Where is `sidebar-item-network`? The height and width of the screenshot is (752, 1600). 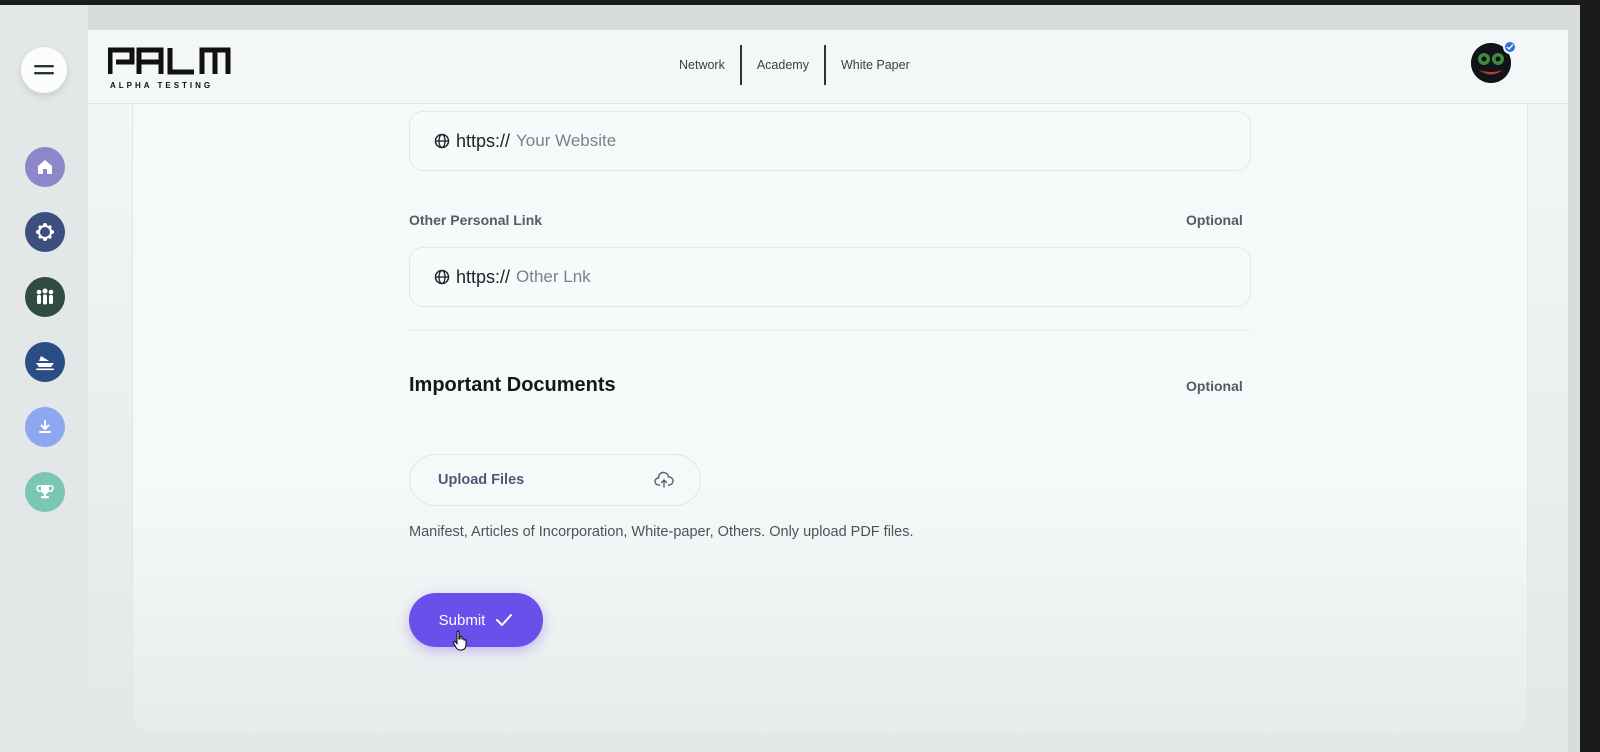
sidebar-item-network is located at coordinates (45, 232).